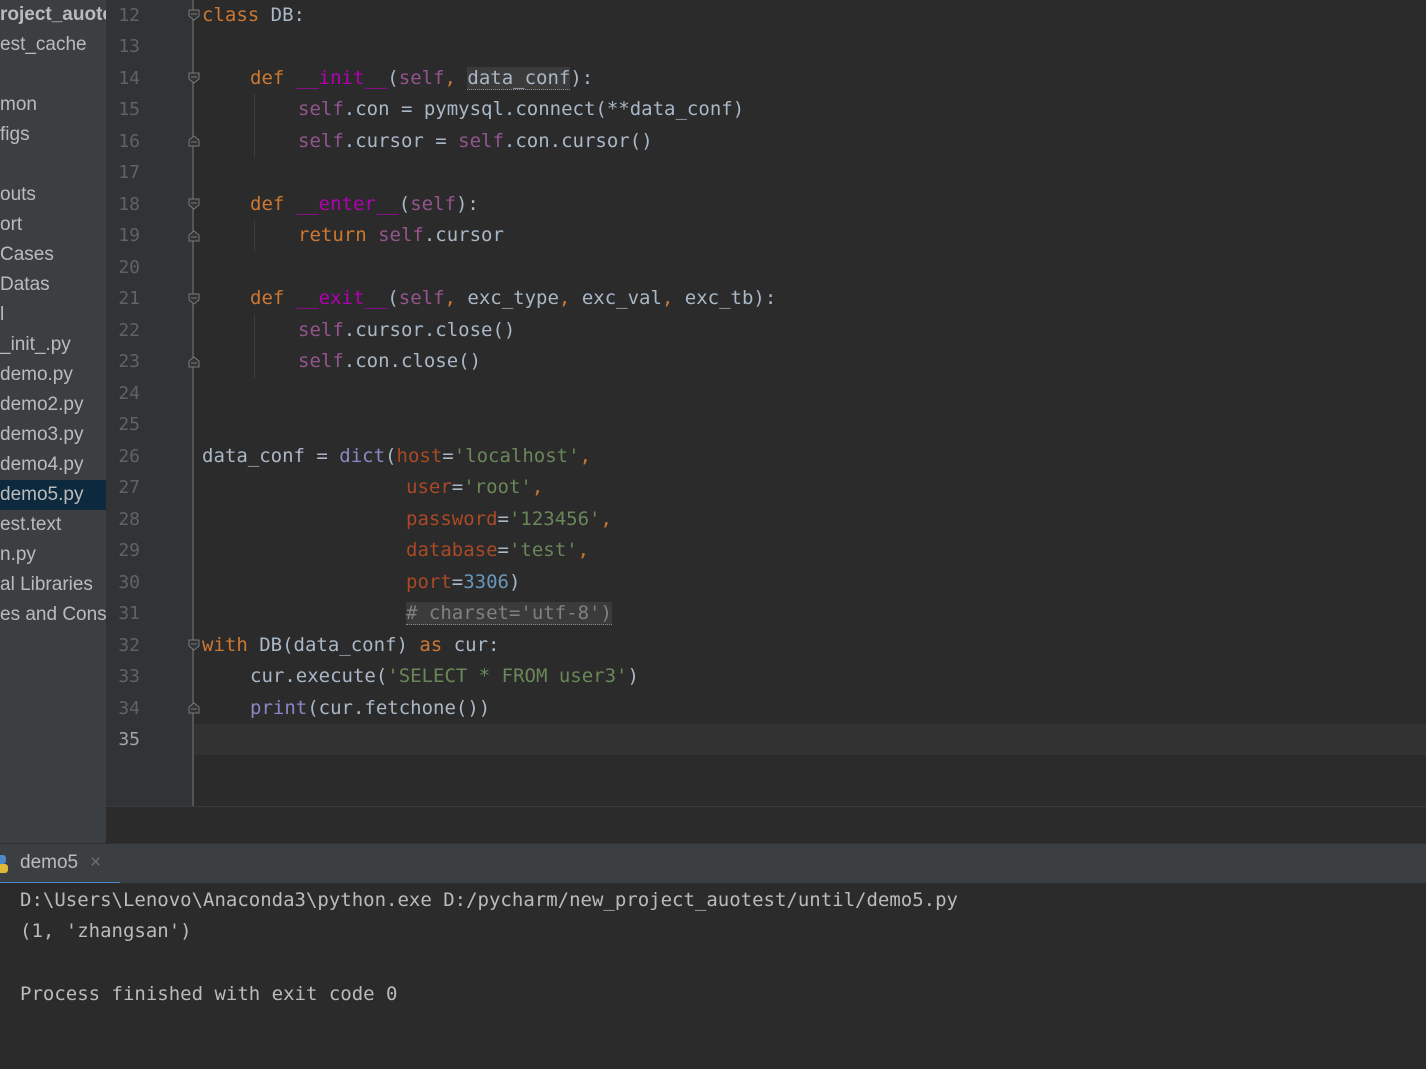  I want to click on line-number: 22, so click(129, 330).